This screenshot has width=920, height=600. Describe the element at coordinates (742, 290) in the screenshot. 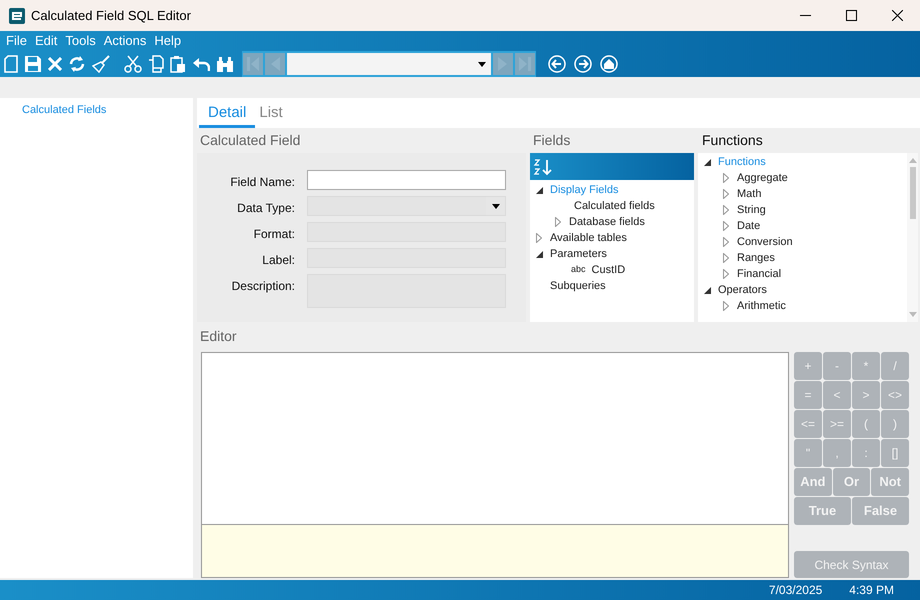

I see `tree-item: Operators` at that location.